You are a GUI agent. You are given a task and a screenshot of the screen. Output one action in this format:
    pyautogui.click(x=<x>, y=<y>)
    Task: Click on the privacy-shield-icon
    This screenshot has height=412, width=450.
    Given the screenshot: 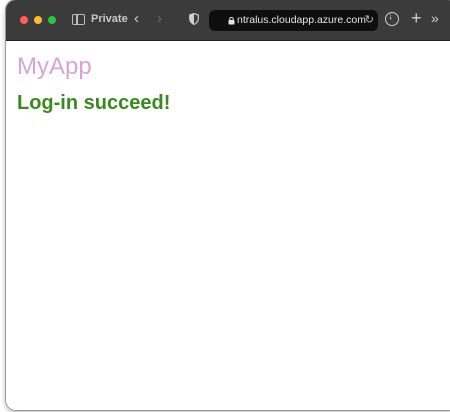 What is the action you would take?
    pyautogui.click(x=194, y=19)
    